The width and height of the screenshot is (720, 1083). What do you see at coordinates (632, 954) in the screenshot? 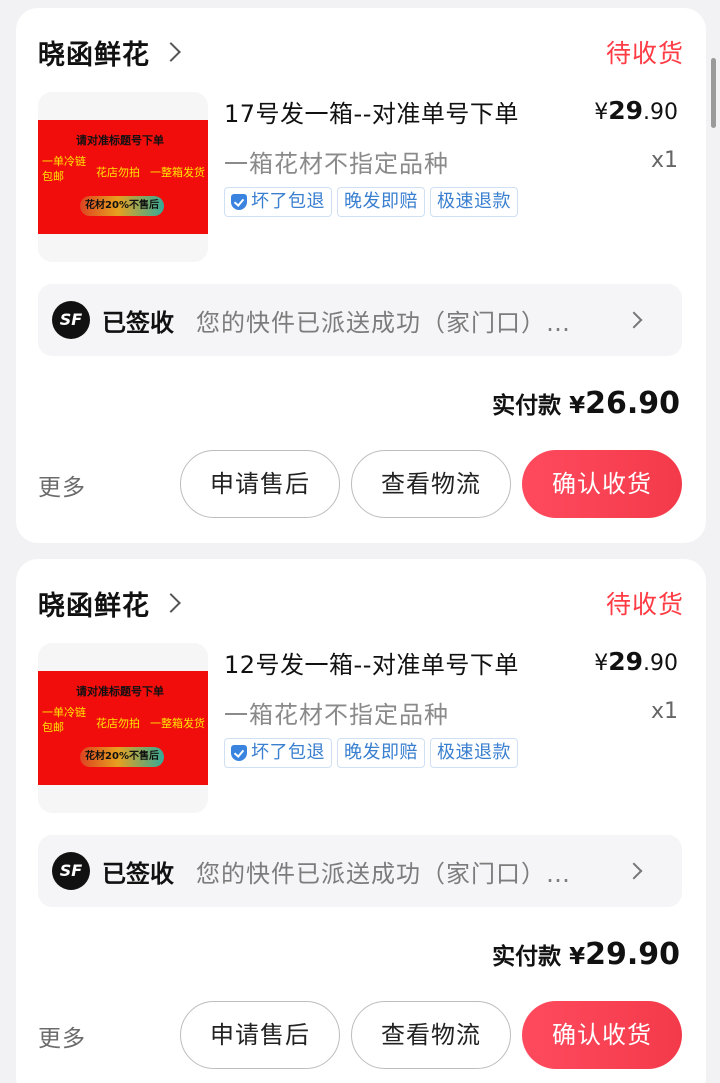
I see `paid-amount: 29.90` at bounding box center [632, 954].